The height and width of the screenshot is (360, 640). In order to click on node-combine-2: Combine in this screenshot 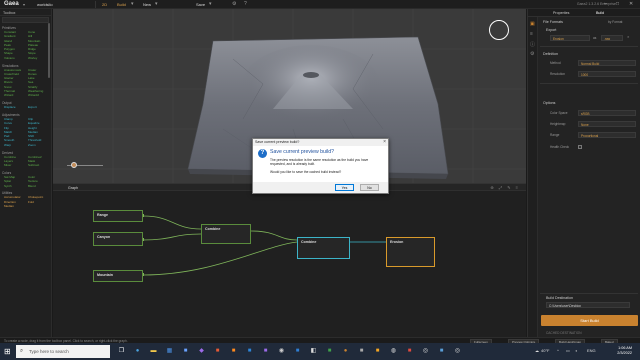, I will do `click(323, 248)`.